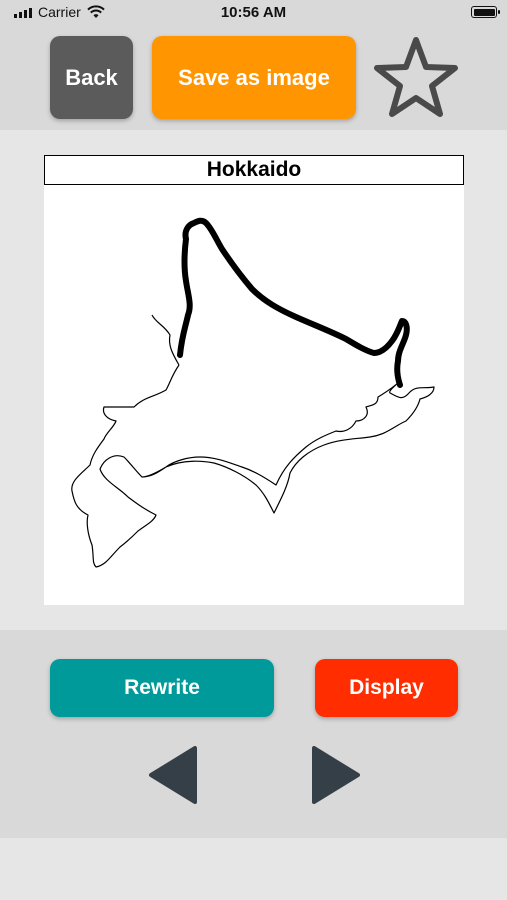  Describe the element at coordinates (336, 775) in the screenshot. I see `triangle-right-icon` at that location.